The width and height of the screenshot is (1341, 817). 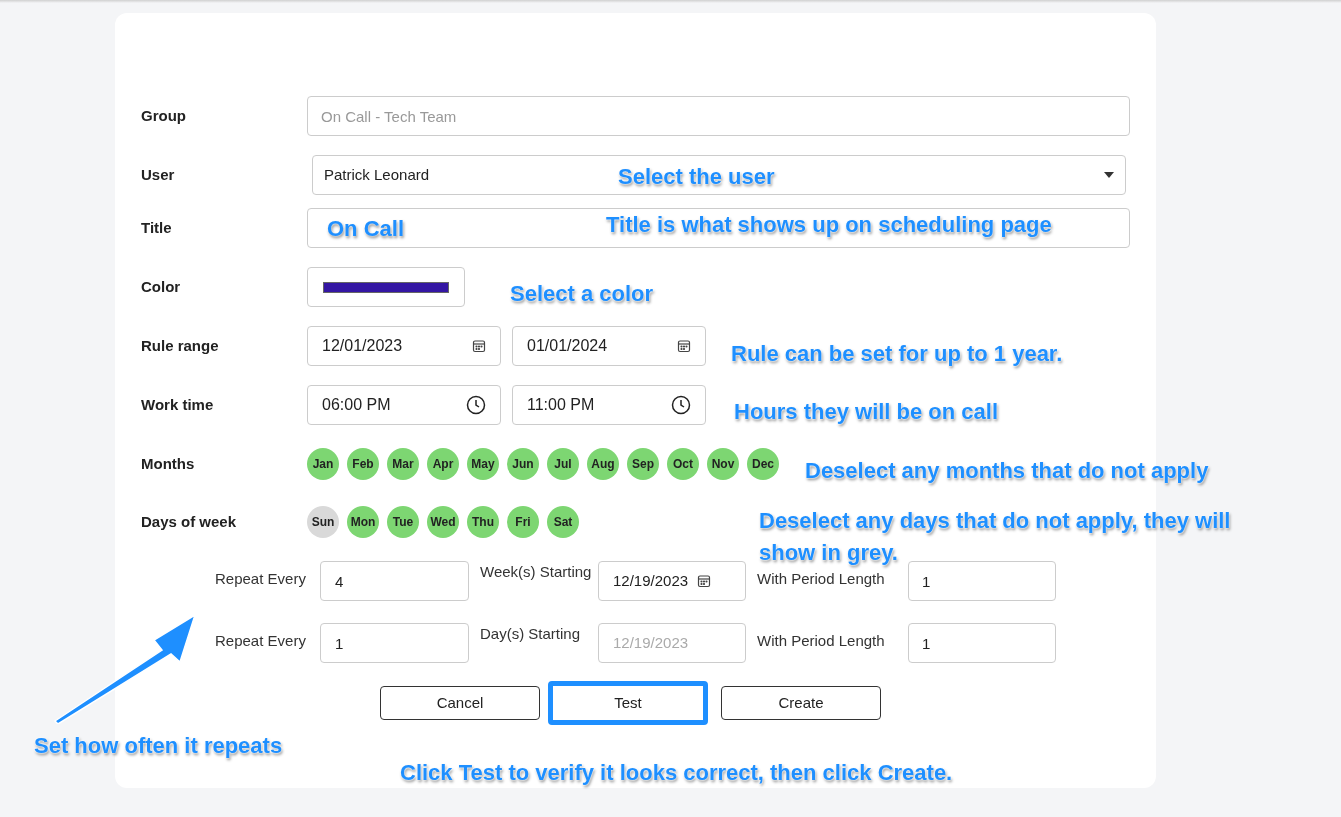 What do you see at coordinates (158, 746) in the screenshot?
I see `annotation-text: Set how often it repeats` at bounding box center [158, 746].